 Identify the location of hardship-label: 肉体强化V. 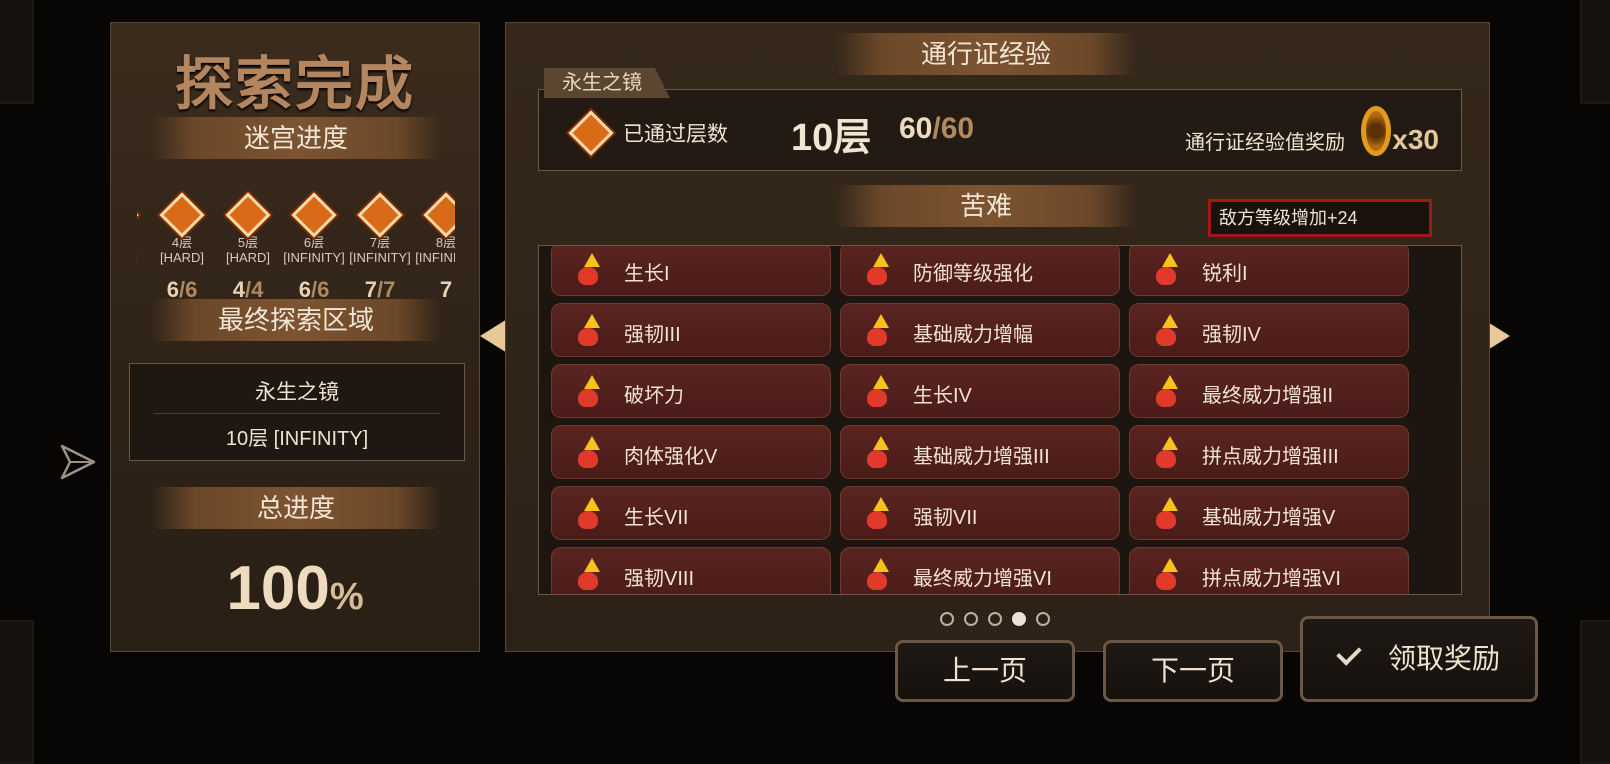
(671, 457).